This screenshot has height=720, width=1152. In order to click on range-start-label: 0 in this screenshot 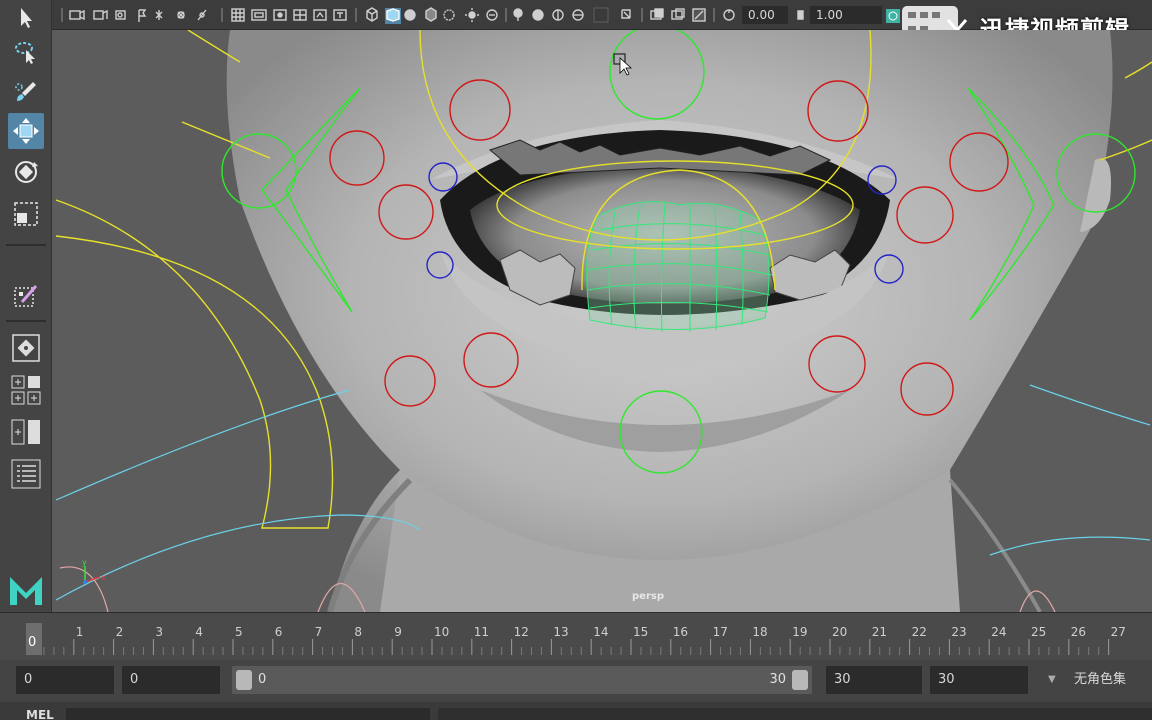, I will do `click(262, 679)`.